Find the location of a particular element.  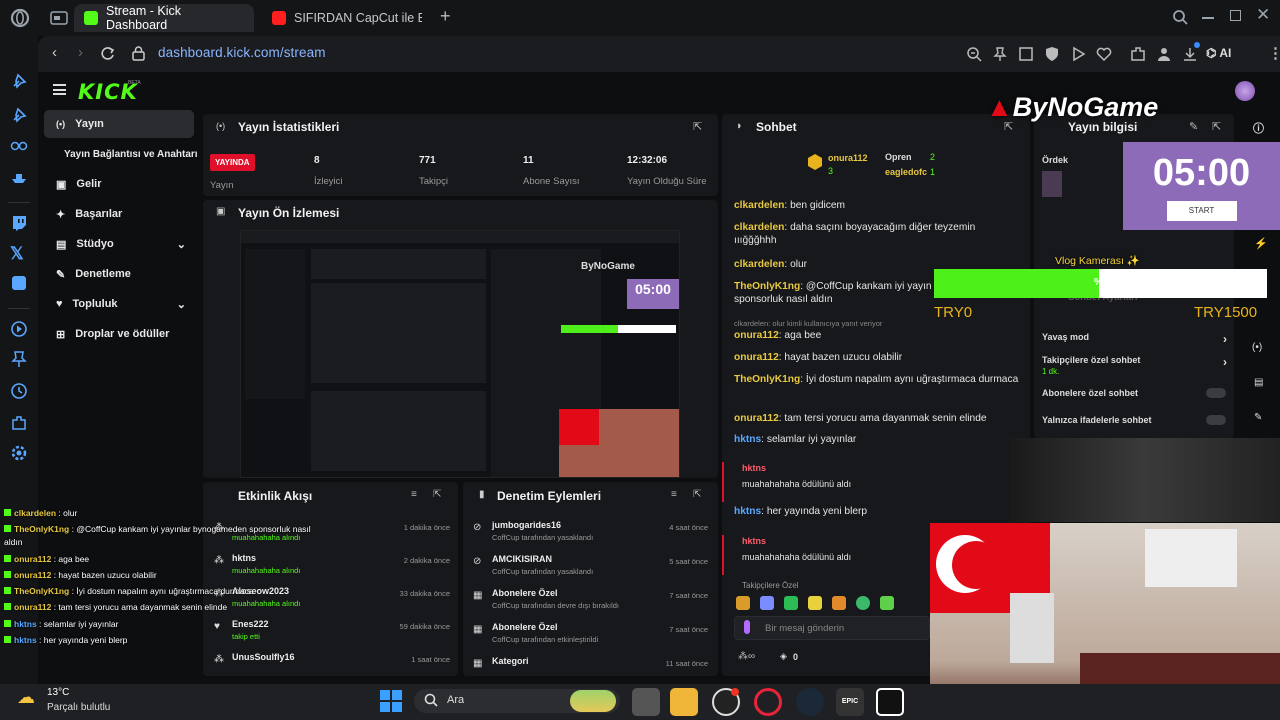

forward-button: › is located at coordinates (80, 52).